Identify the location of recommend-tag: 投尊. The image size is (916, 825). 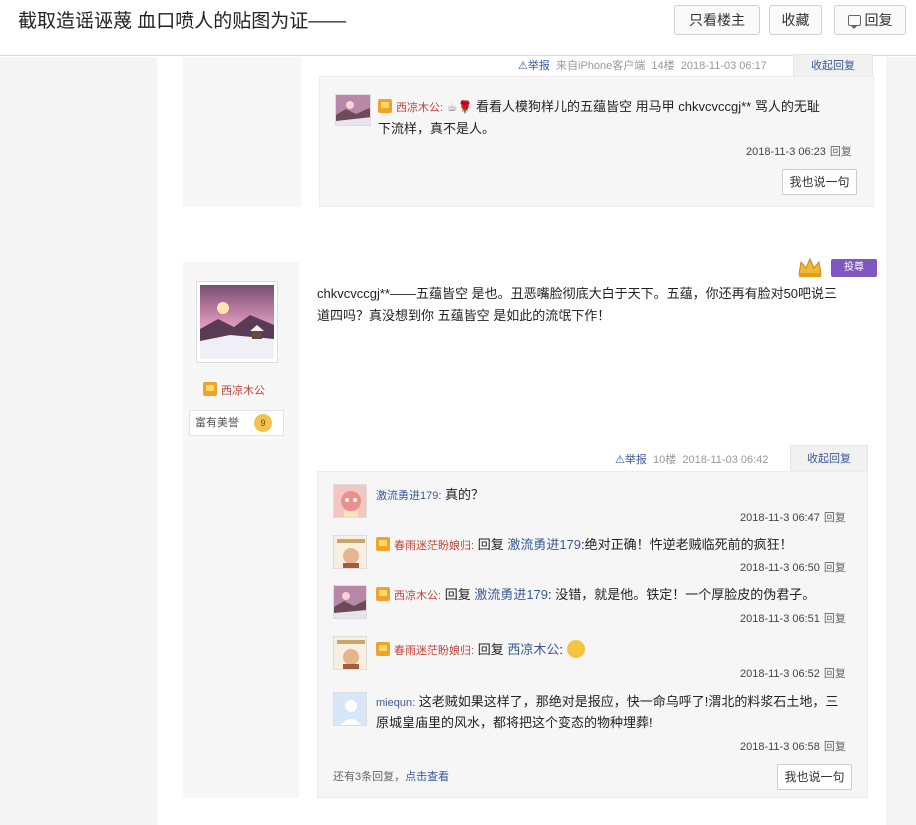
(854, 268).